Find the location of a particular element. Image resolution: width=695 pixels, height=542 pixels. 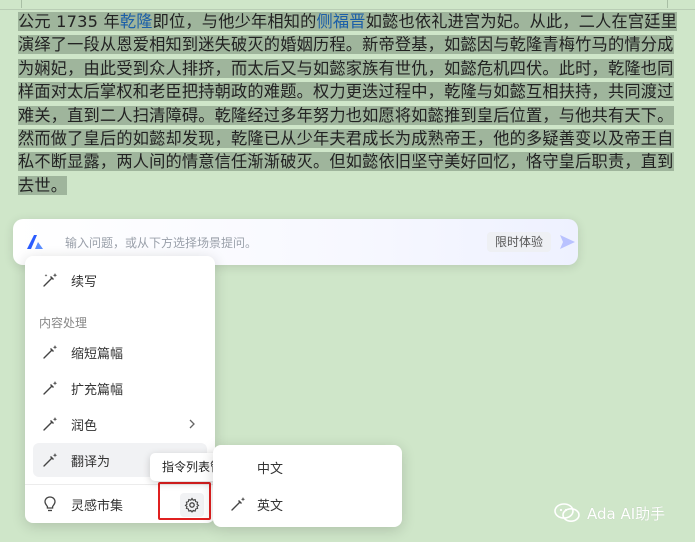

watermark-text: Ada AI助手 is located at coordinates (626, 513).